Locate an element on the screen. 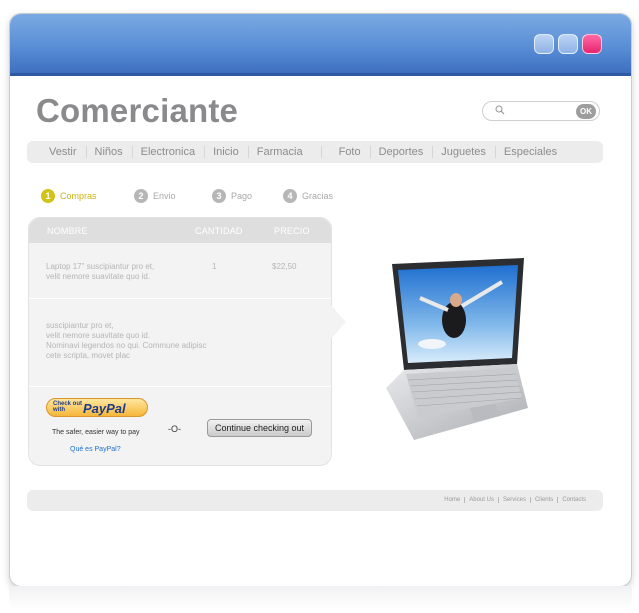 The height and width of the screenshot is (613, 639). window-reflection is located at coordinates (320, 598).